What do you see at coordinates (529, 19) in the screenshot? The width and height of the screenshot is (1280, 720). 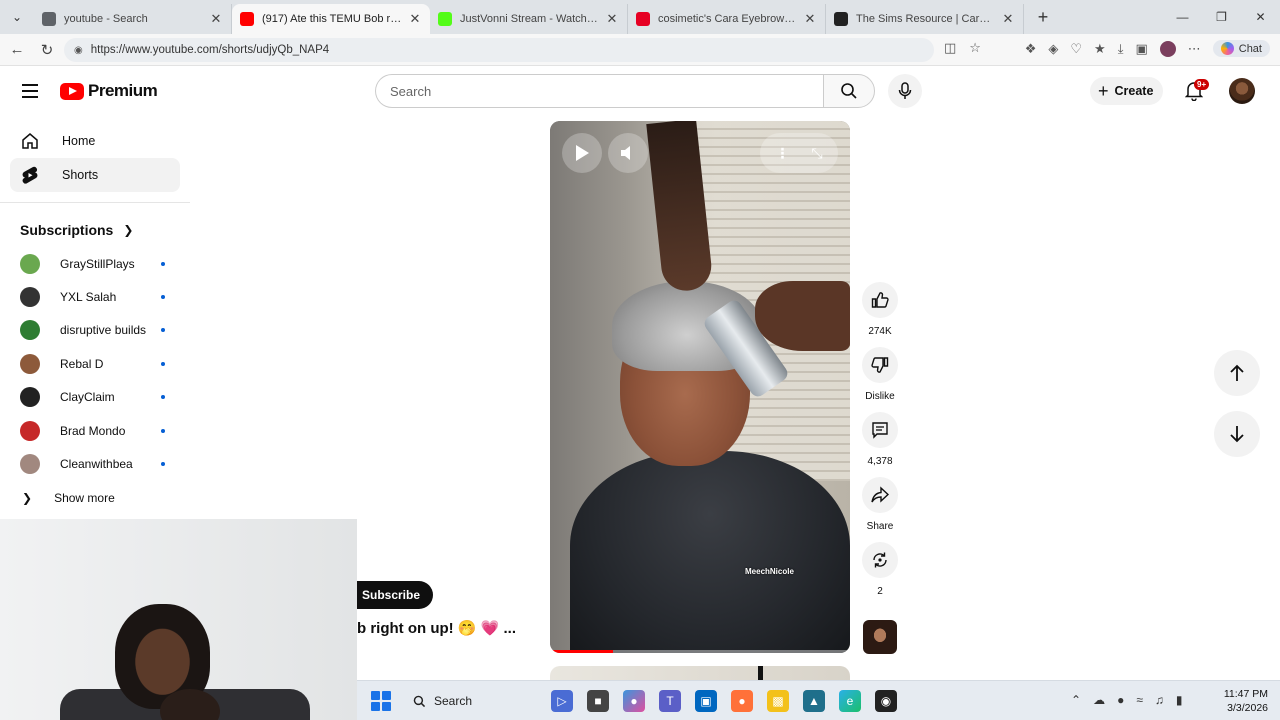 I see `browser-tab: JustVonni Stream - Watch Live on ✕` at bounding box center [529, 19].